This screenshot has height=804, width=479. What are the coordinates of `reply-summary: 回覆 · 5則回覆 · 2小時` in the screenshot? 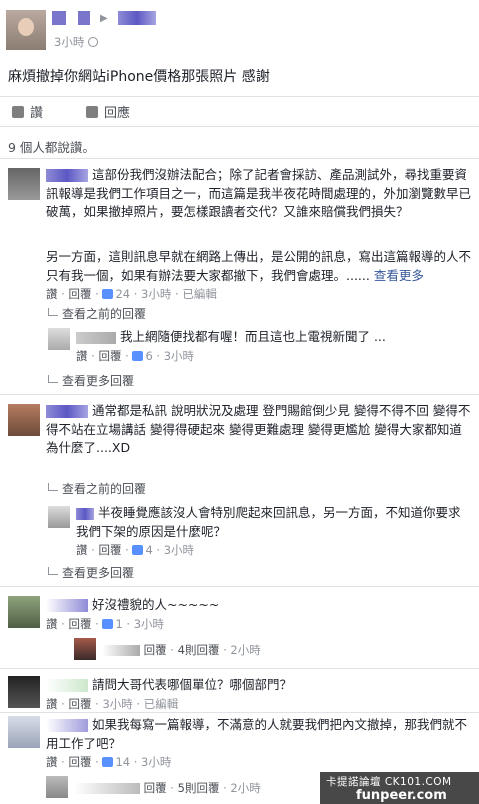 It's located at (167, 788).